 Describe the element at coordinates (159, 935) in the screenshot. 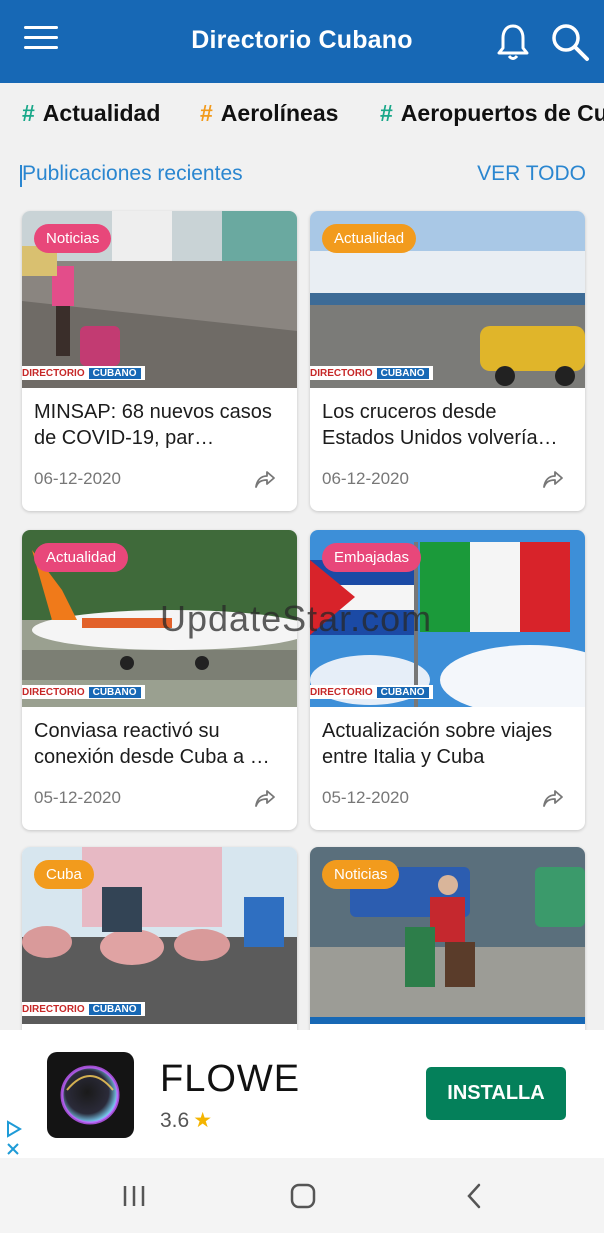

I see `post-thumbnail: Cuba DIRECTORIO CUBANO` at that location.